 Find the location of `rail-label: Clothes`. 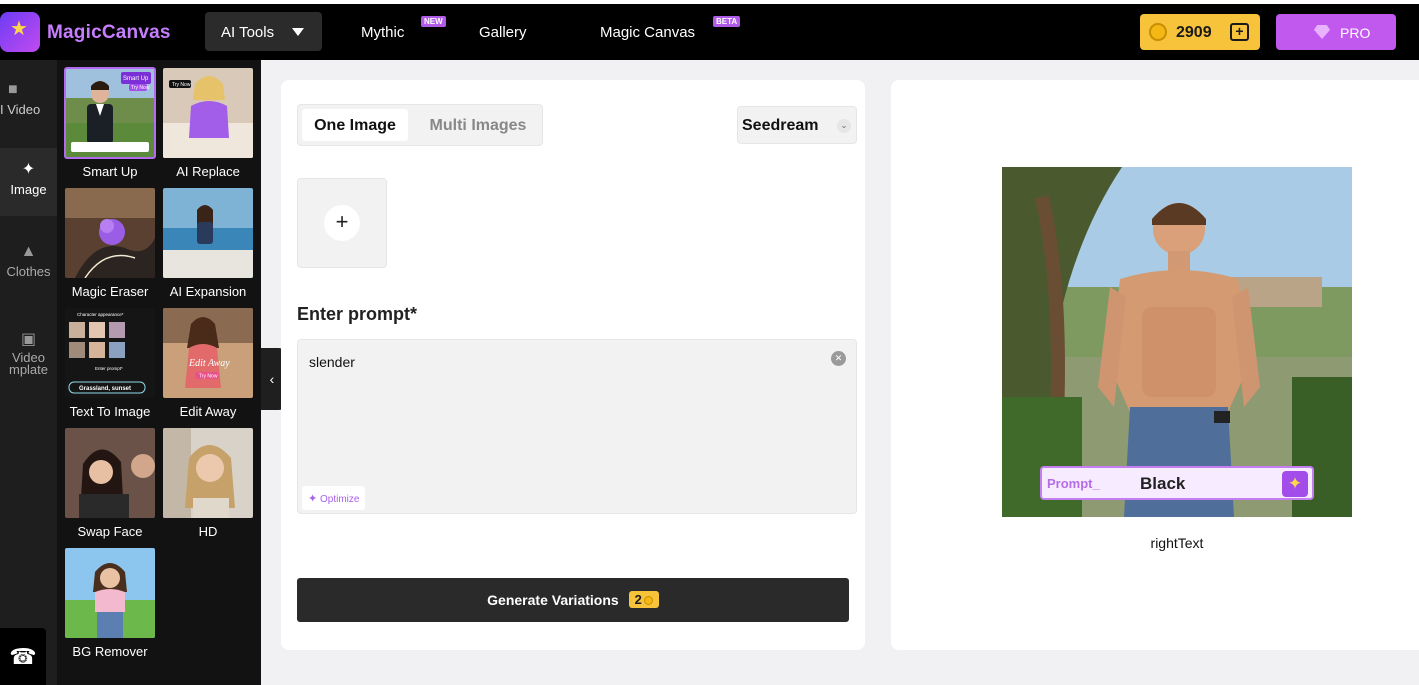

rail-label: Clothes is located at coordinates (28, 271).